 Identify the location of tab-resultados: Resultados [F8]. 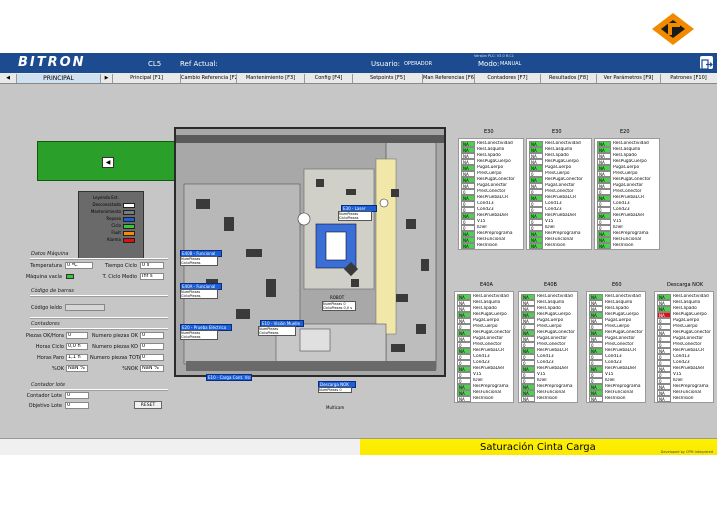
(568, 78).